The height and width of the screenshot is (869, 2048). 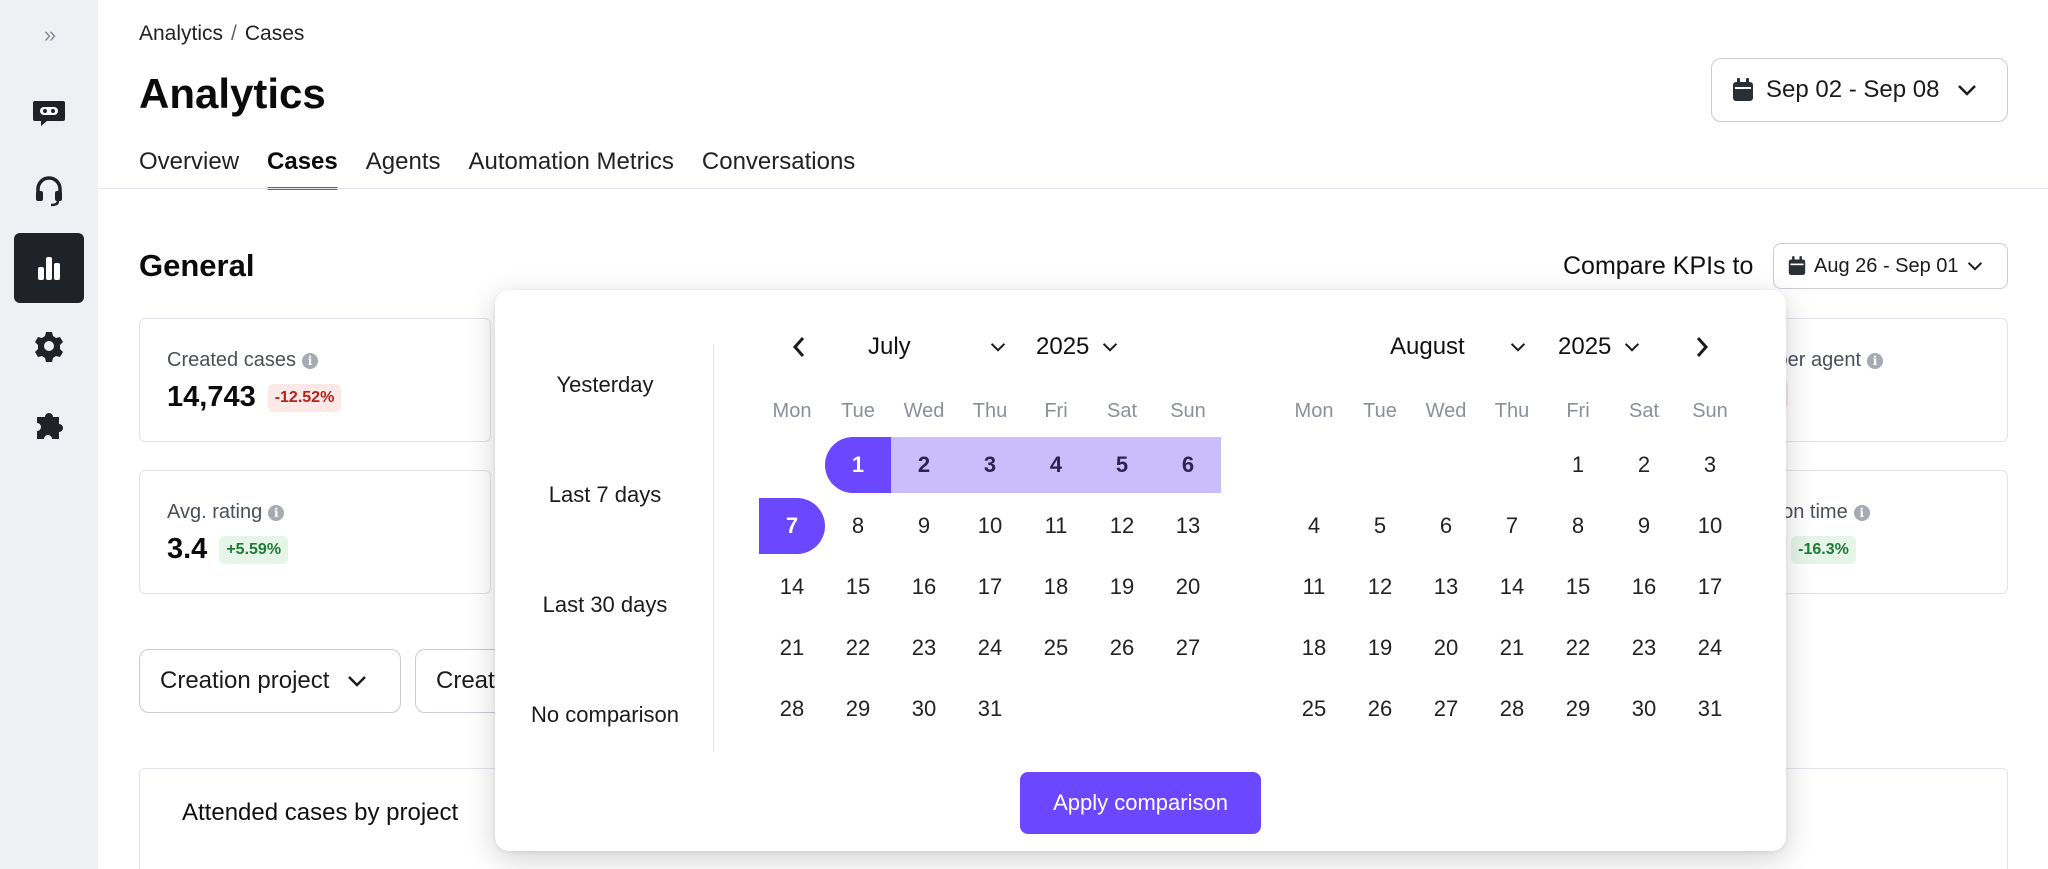 What do you see at coordinates (197, 265) in the screenshot?
I see `section-title-general: General` at bounding box center [197, 265].